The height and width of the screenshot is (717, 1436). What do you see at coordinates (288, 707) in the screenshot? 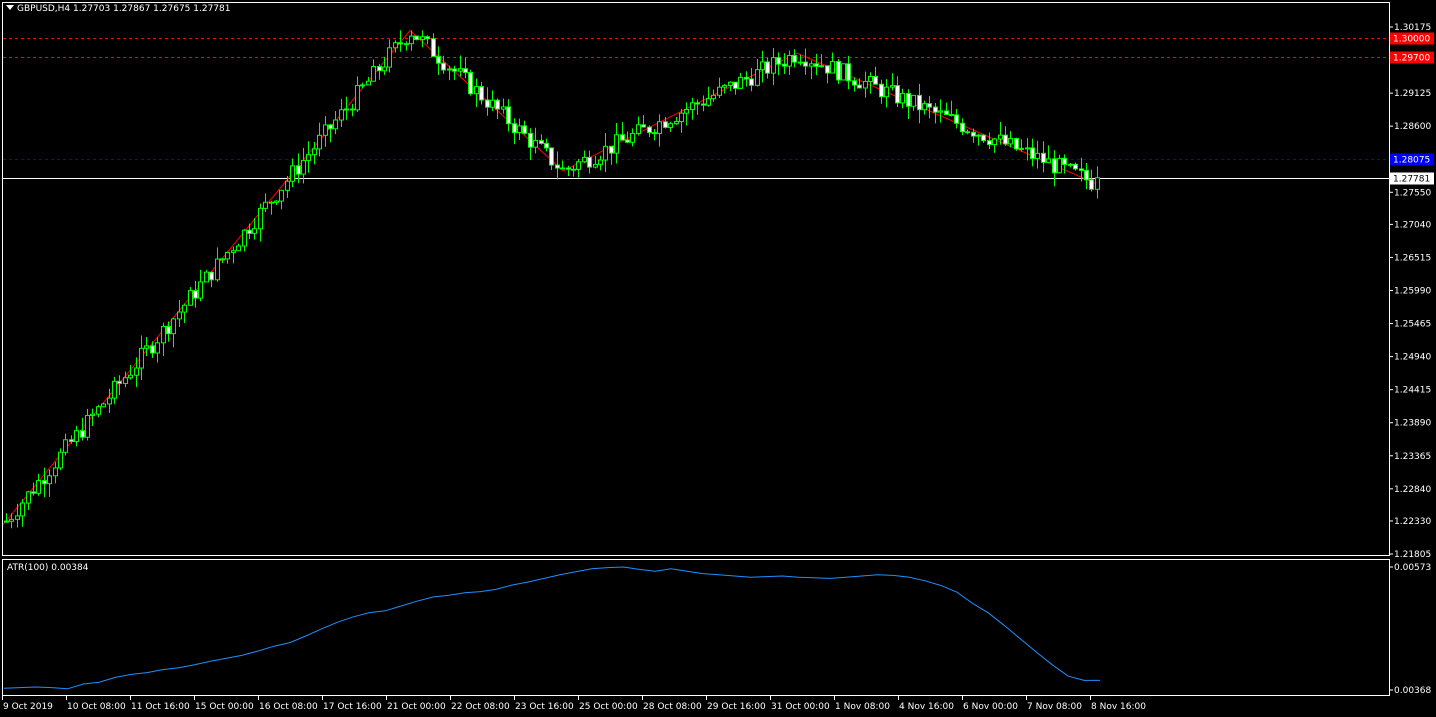
I see `time-tick-label: 16 Oct 08:00` at bounding box center [288, 707].